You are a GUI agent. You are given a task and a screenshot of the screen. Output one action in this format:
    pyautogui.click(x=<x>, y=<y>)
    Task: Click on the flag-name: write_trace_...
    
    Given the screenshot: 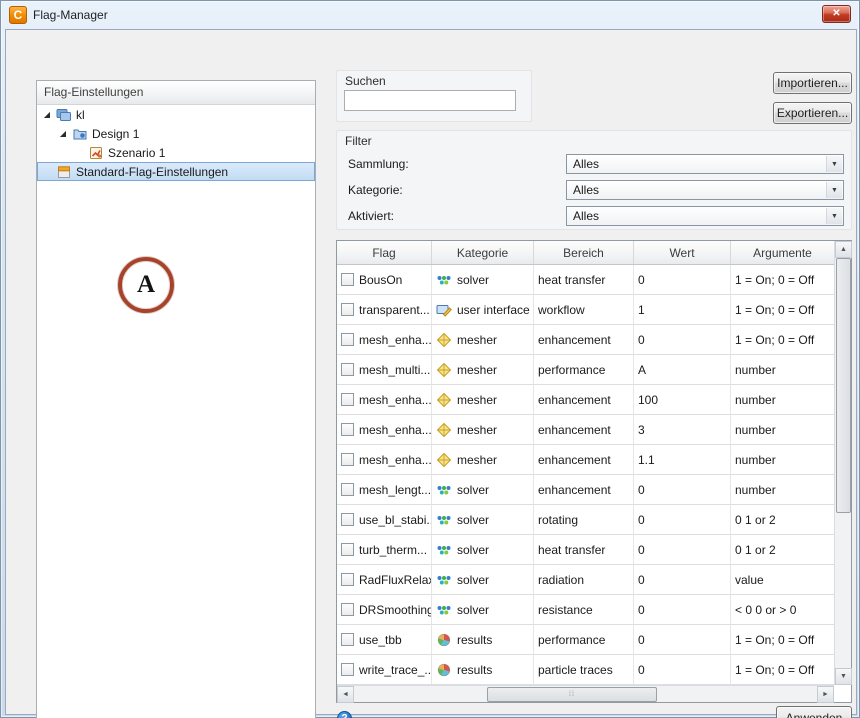 What is the action you would take?
    pyautogui.click(x=395, y=669)
    